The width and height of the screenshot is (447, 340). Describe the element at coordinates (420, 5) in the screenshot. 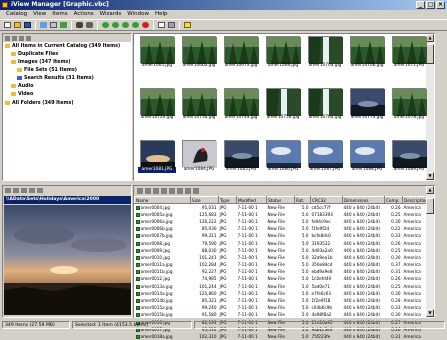

I see `minimize-button: _` at that location.